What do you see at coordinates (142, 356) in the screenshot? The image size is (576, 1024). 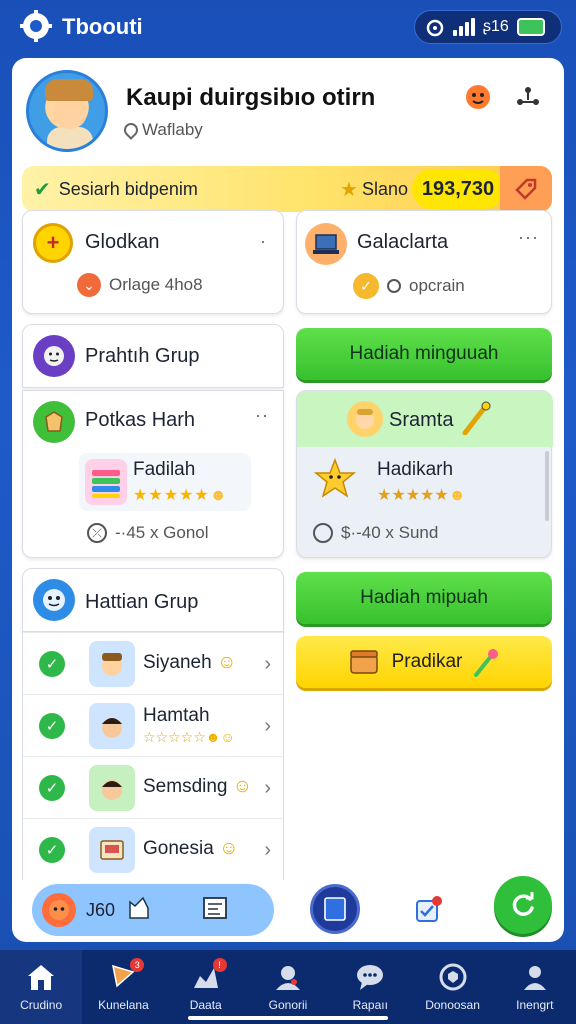 I see `group-title: Prahtıh Grup` at bounding box center [142, 356].